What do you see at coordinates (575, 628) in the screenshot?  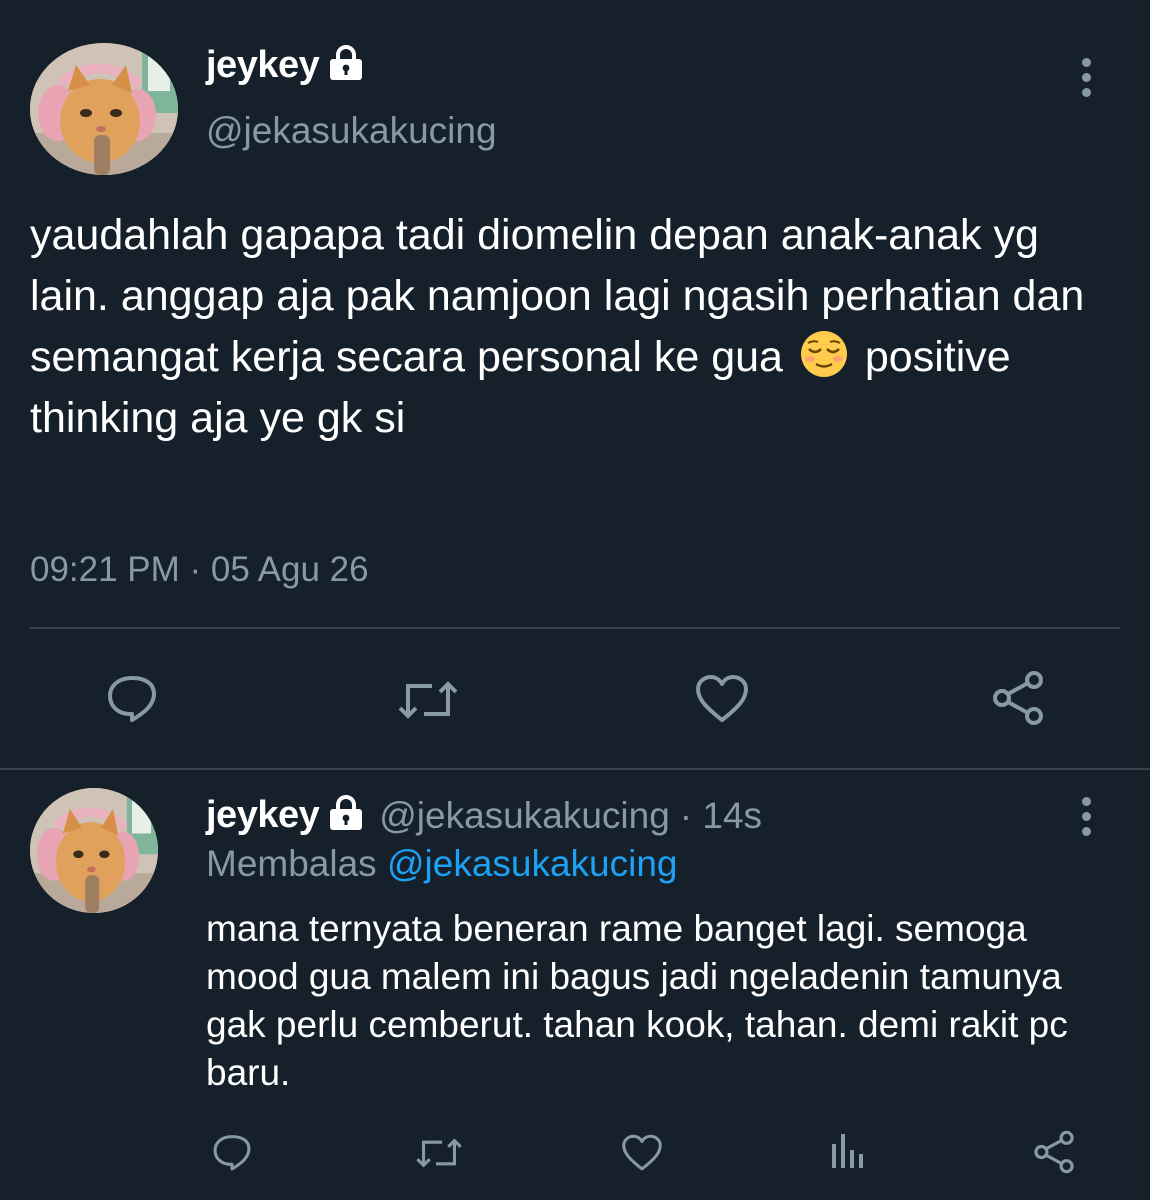 I see `divider` at bounding box center [575, 628].